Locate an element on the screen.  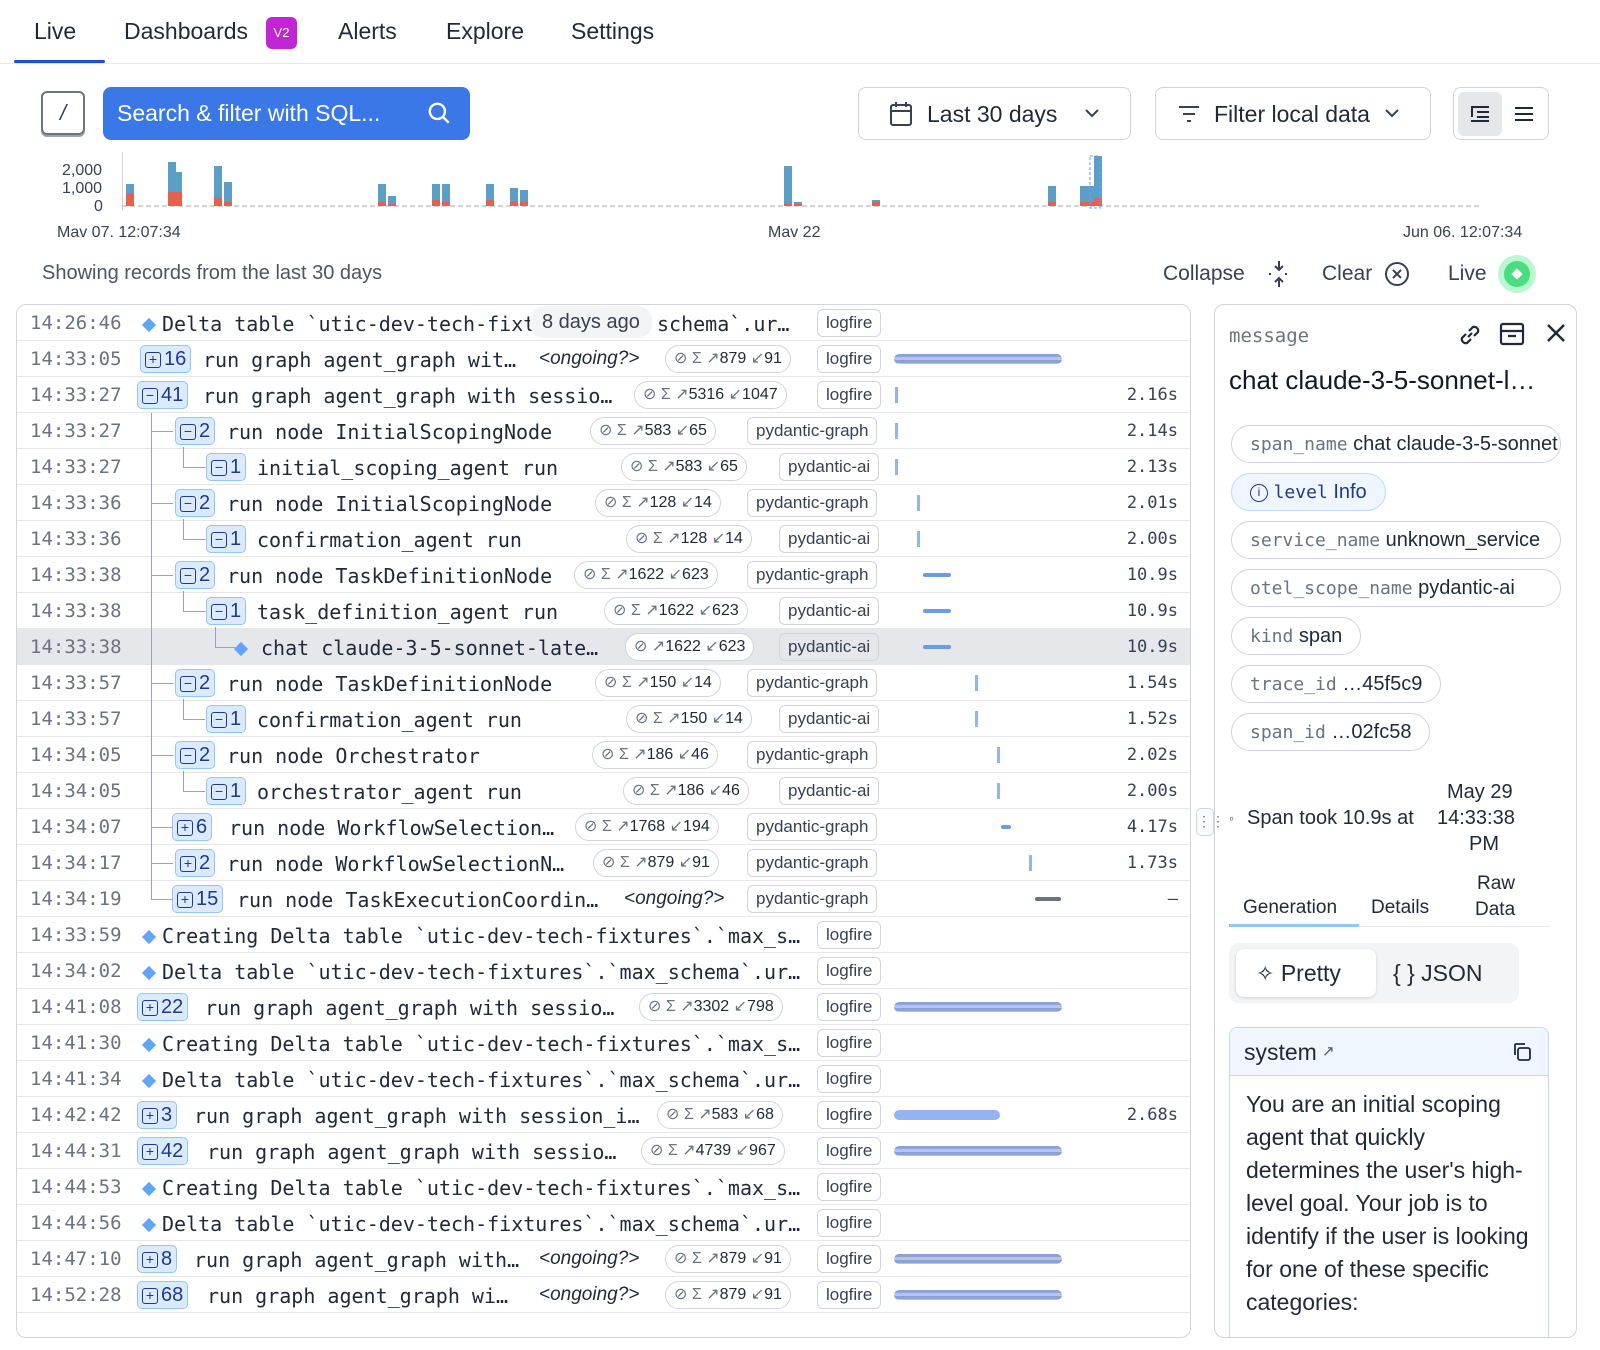
expand-children-button: +15 is located at coordinates (198, 899).